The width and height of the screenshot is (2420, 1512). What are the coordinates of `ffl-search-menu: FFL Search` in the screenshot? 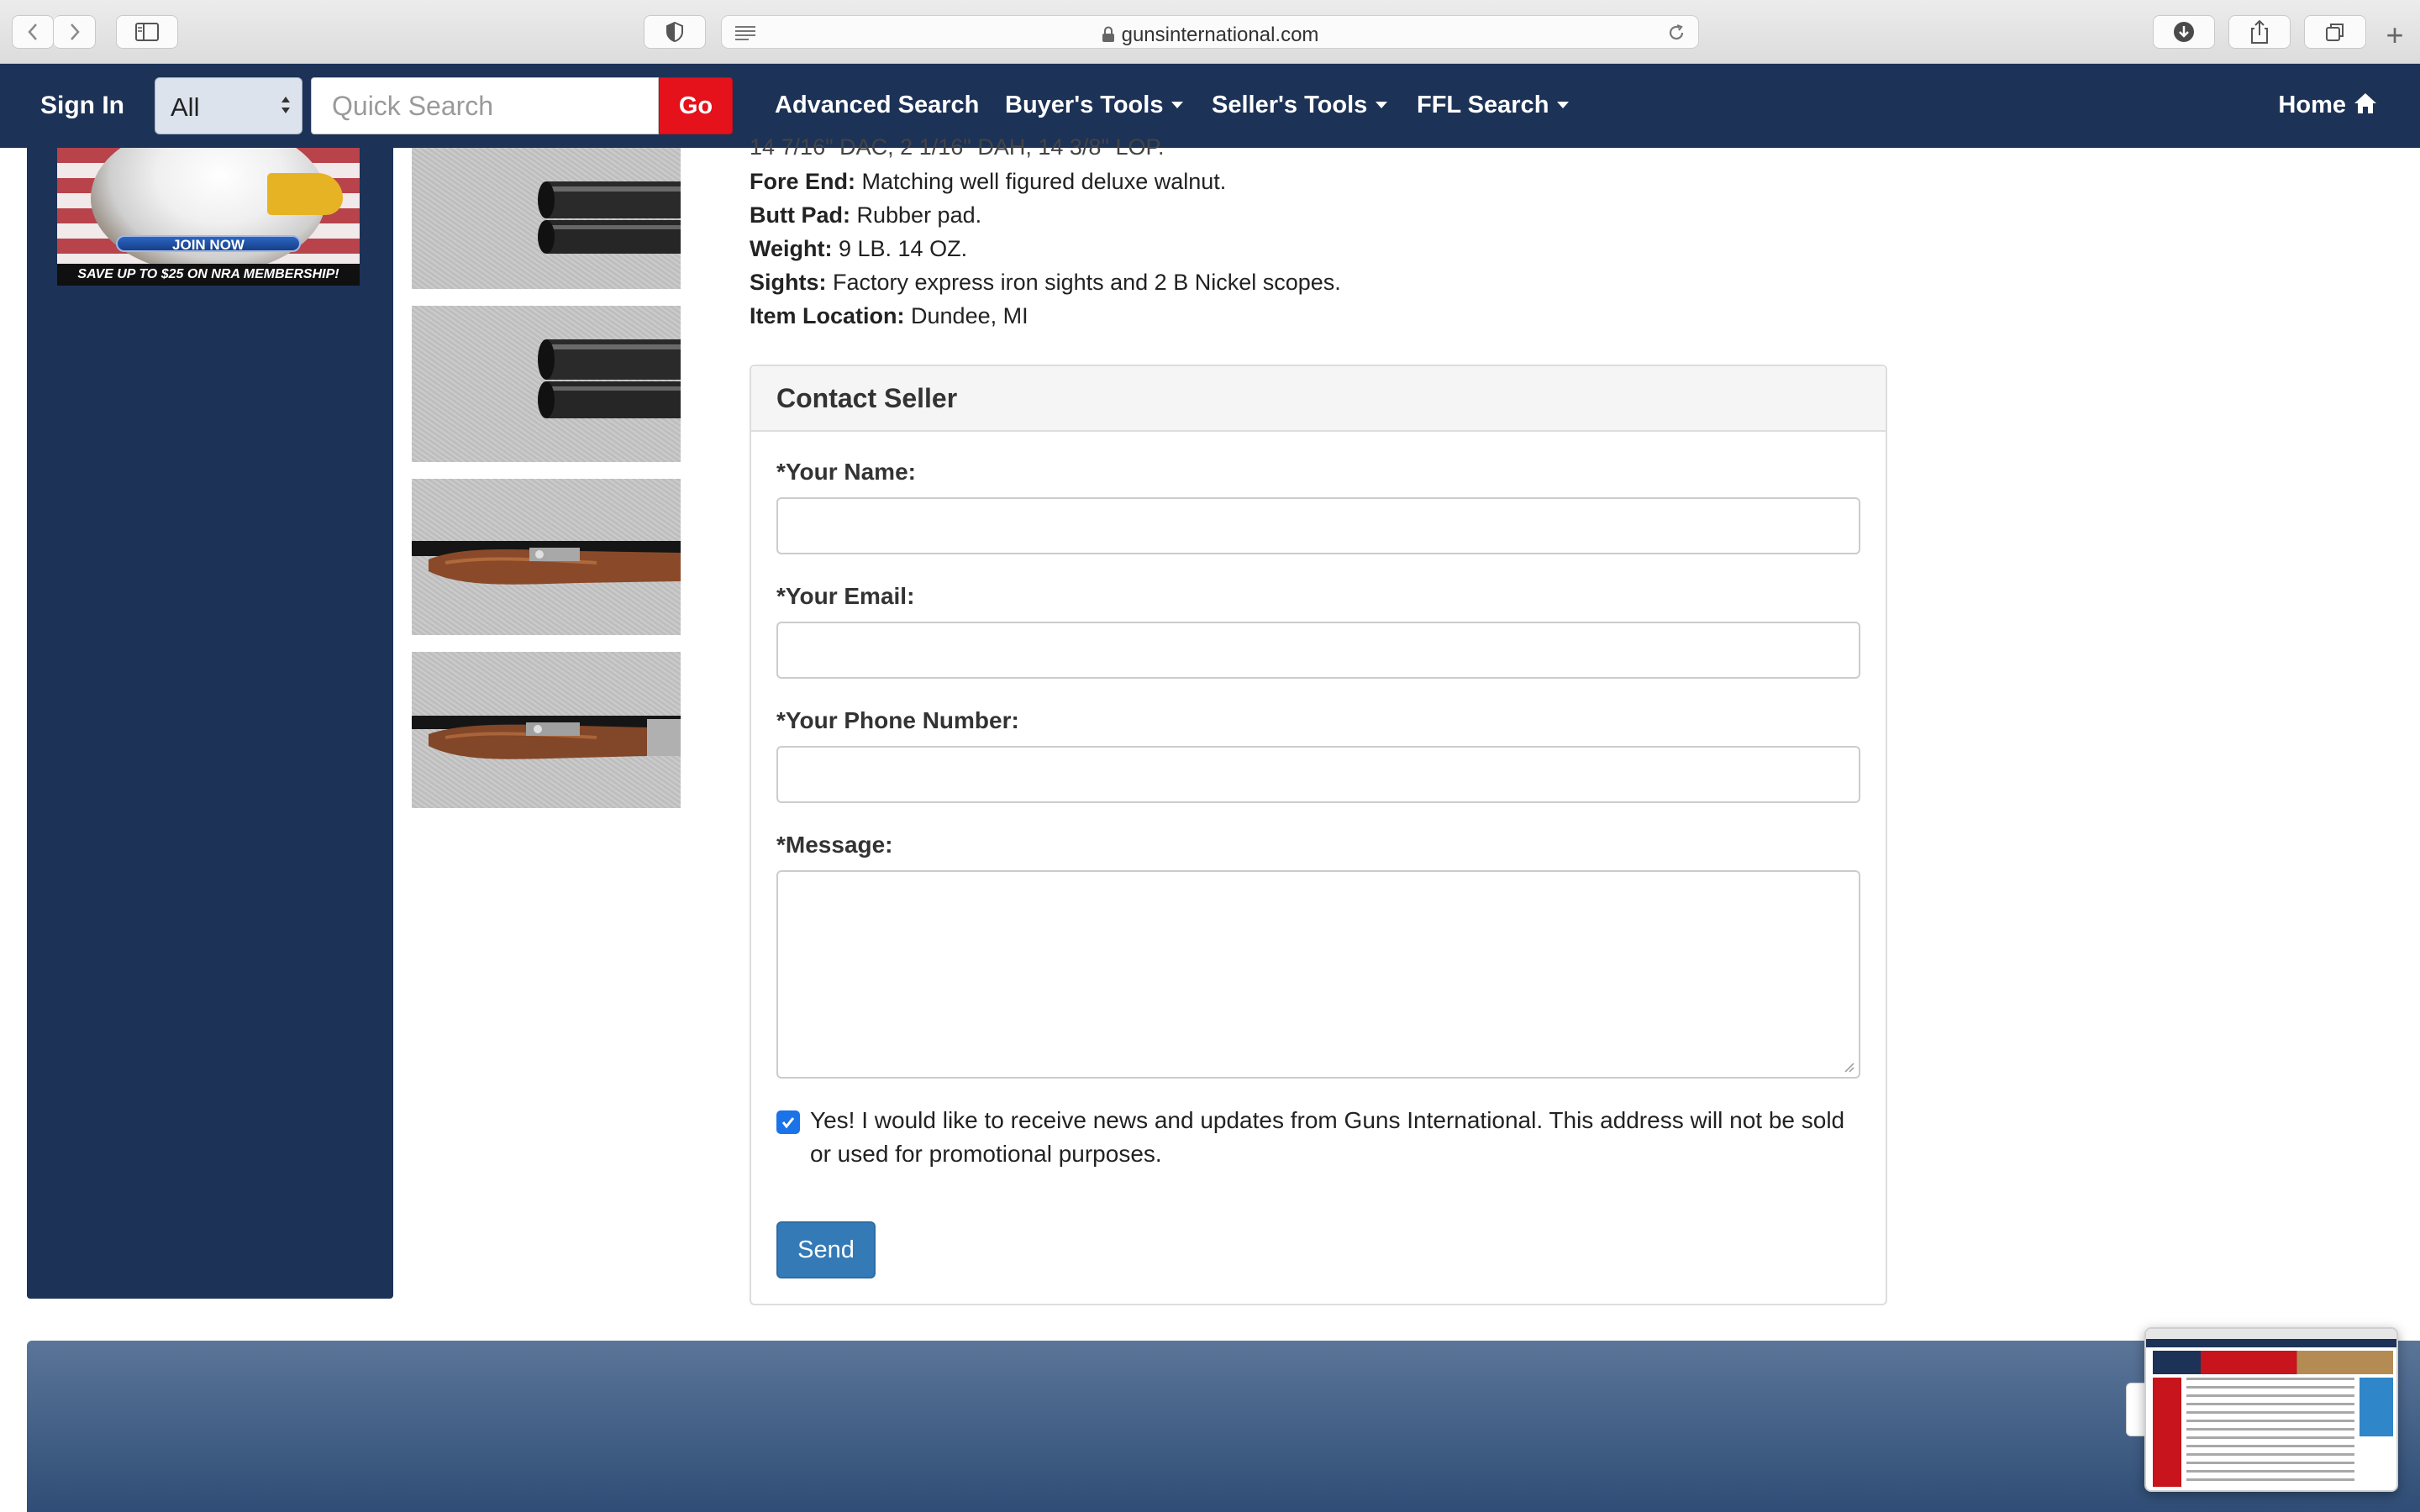 It's located at (1494, 105).